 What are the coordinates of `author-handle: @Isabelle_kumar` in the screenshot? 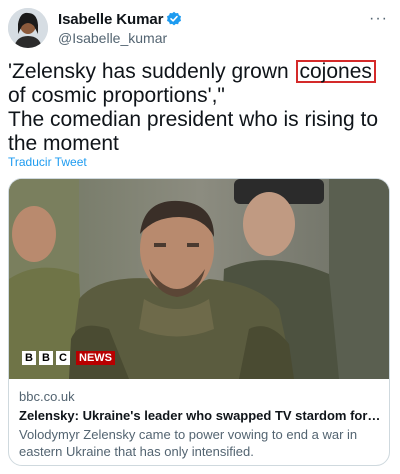 It's located at (120, 38).